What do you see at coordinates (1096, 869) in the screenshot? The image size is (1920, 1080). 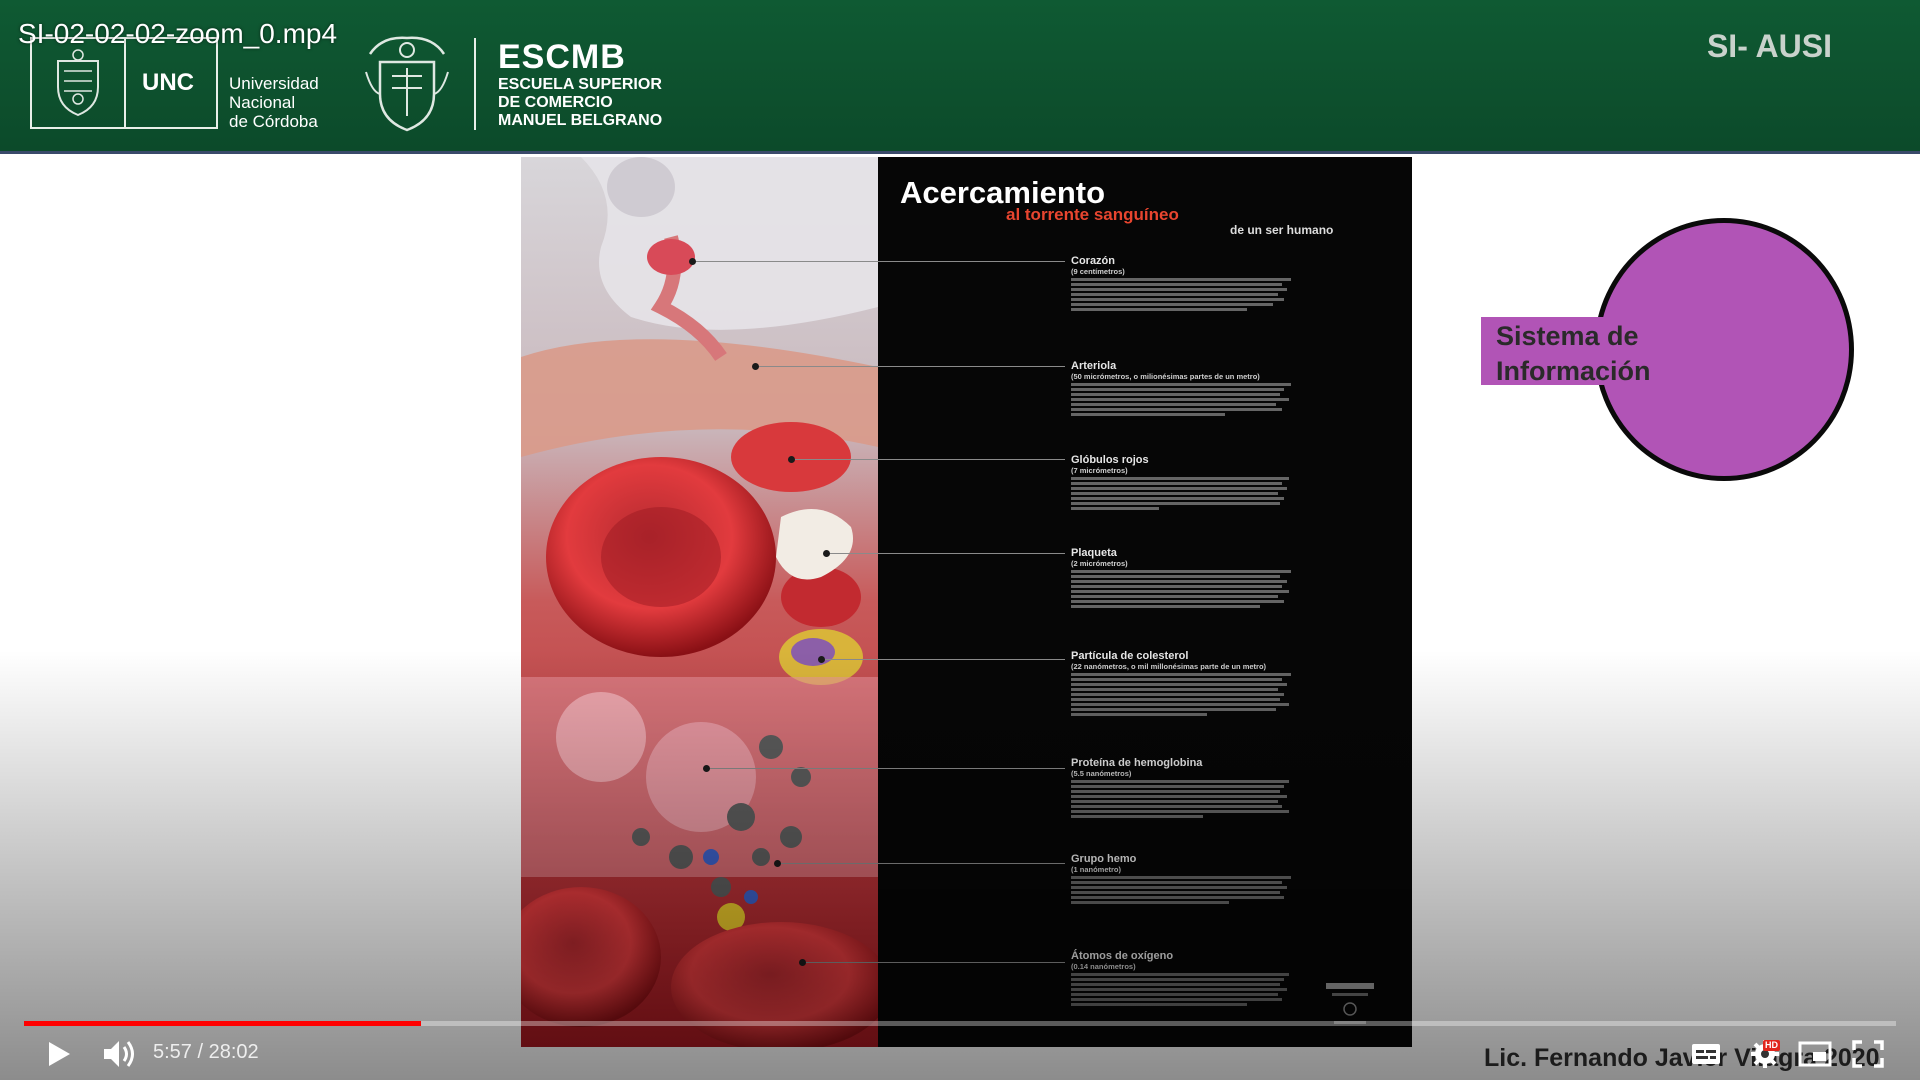 I see `poster-entry-size: (1 nanómetro)` at bounding box center [1096, 869].